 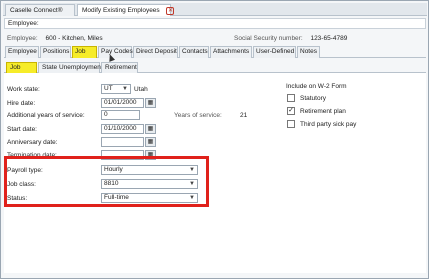 I want to click on employee-info: Employee: 600 - Kitchen, Miles, so click(x=55, y=38).